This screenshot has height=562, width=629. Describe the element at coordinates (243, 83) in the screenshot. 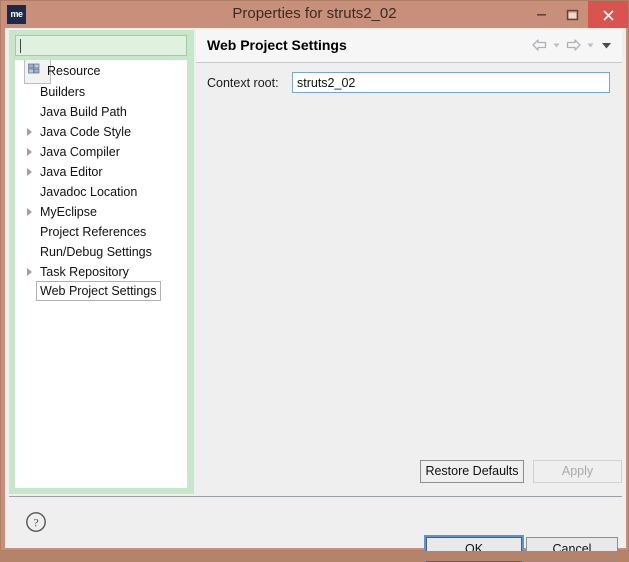

I see `context-root-label: Context root:` at that location.